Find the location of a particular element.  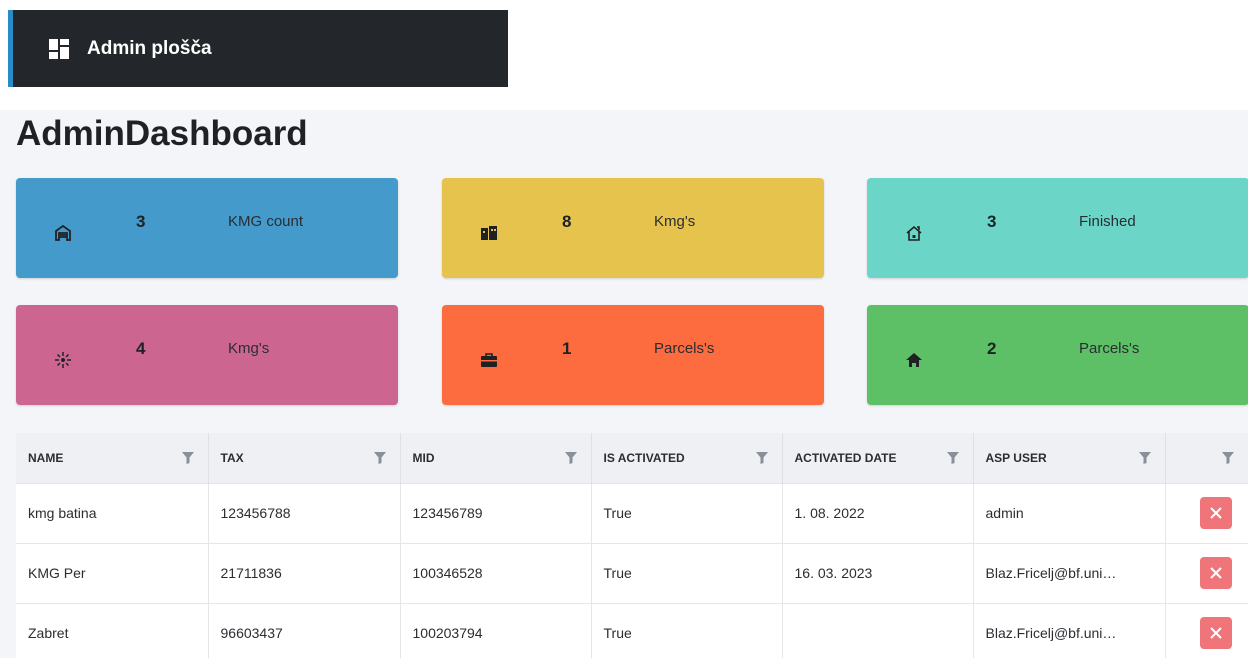

cell-activated-date: 16. 03. 2023 is located at coordinates (878, 572).